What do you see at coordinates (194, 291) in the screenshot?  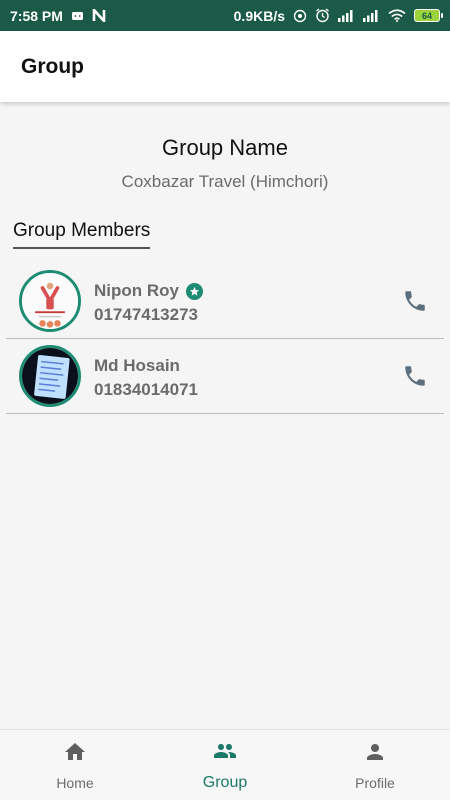 I see `admin-star-icon` at bounding box center [194, 291].